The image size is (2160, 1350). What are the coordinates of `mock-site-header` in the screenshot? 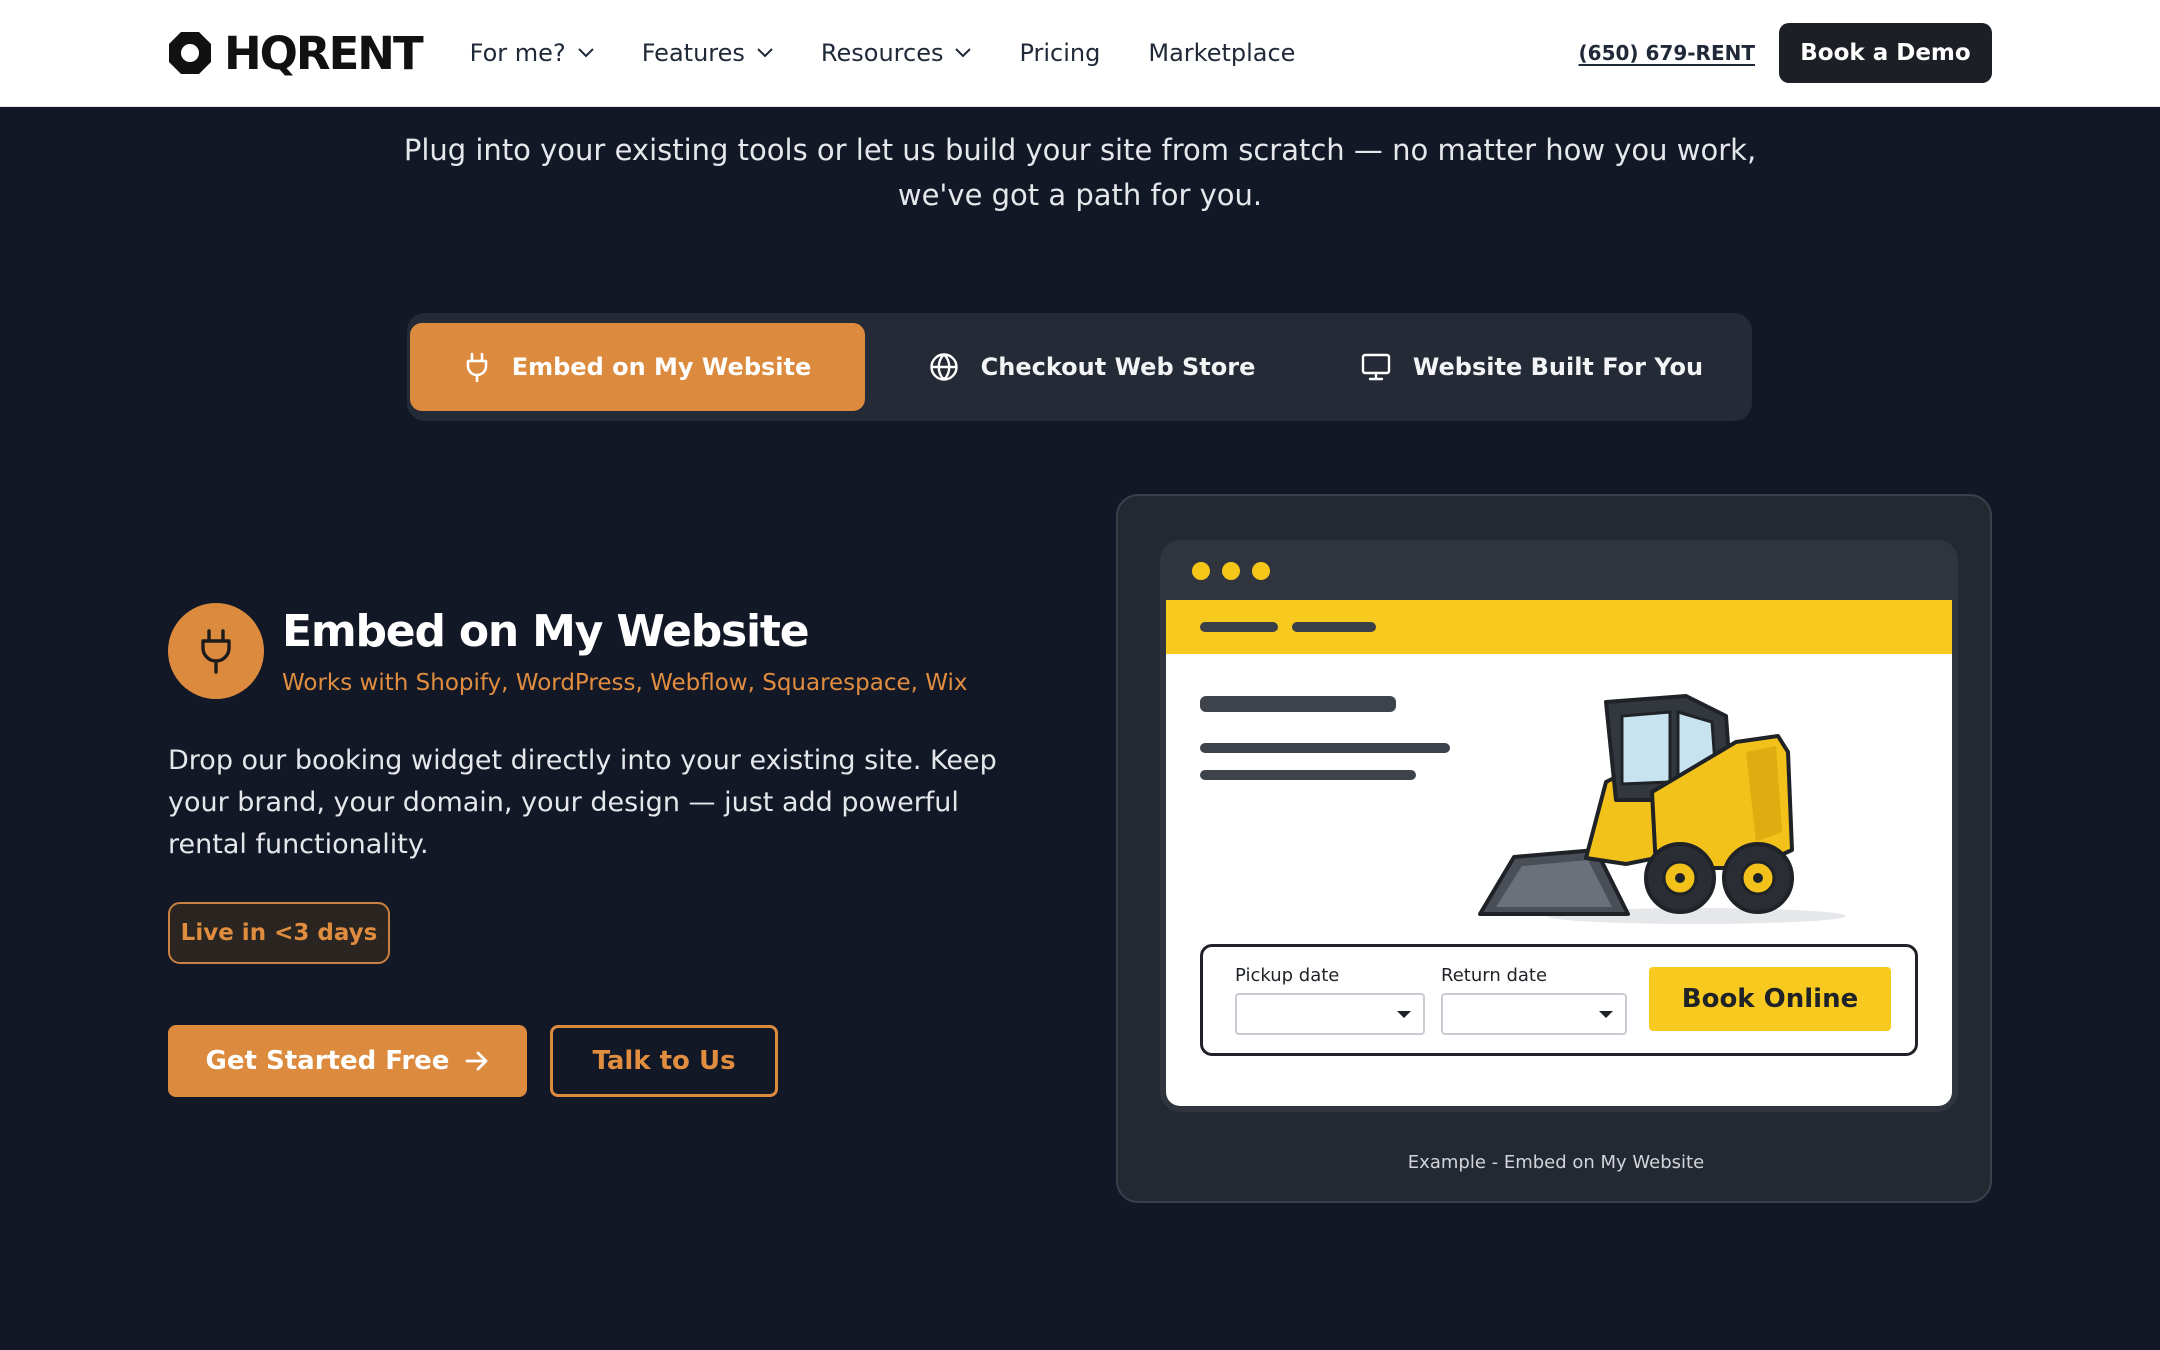 It's located at (1559, 627).